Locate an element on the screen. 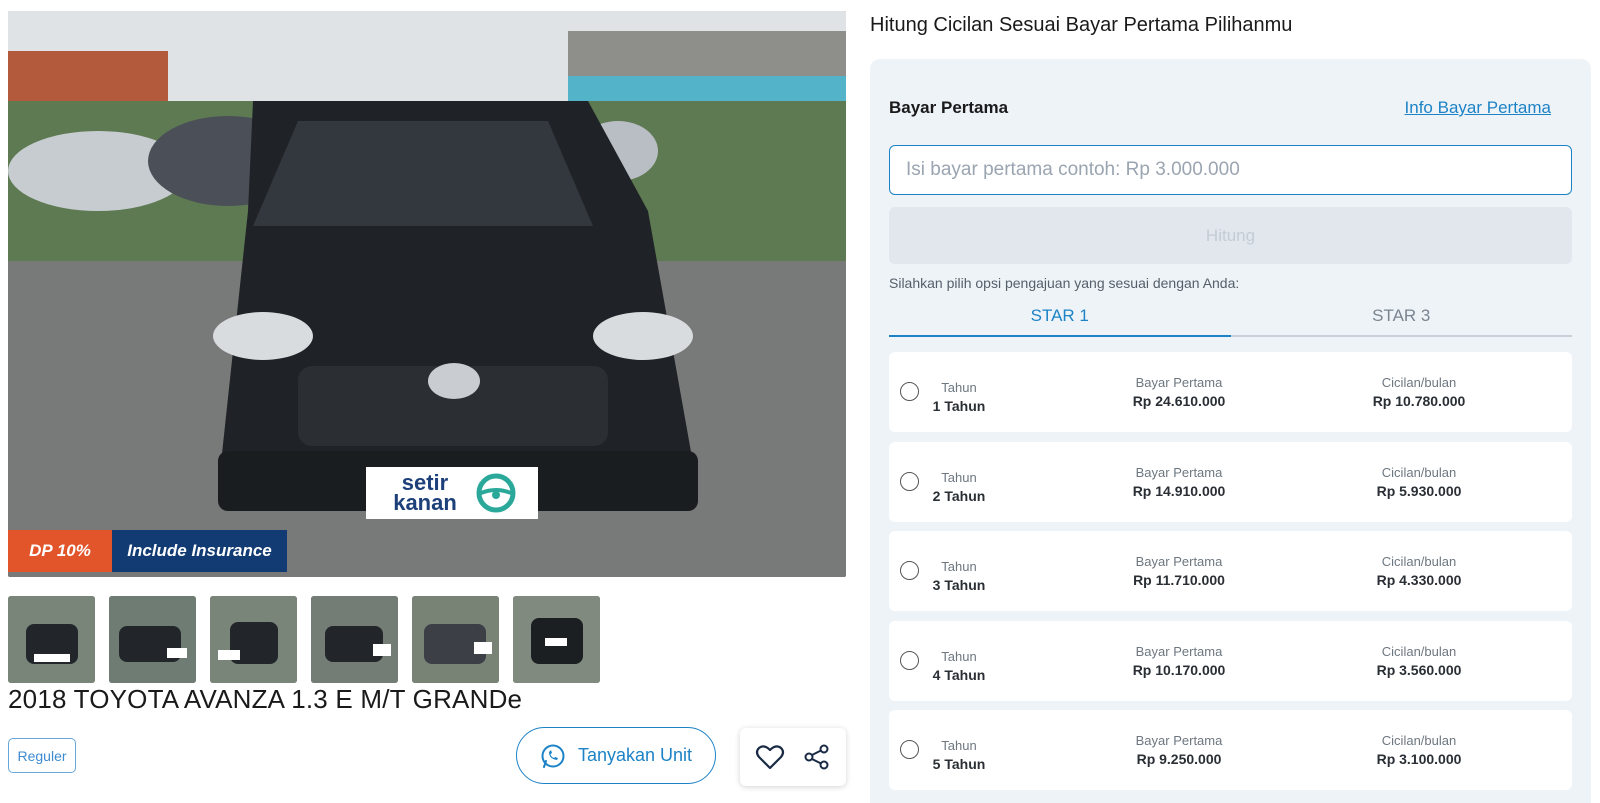 The image size is (1600, 803). tenor-value: 2 Tahun is located at coordinates (959, 495).